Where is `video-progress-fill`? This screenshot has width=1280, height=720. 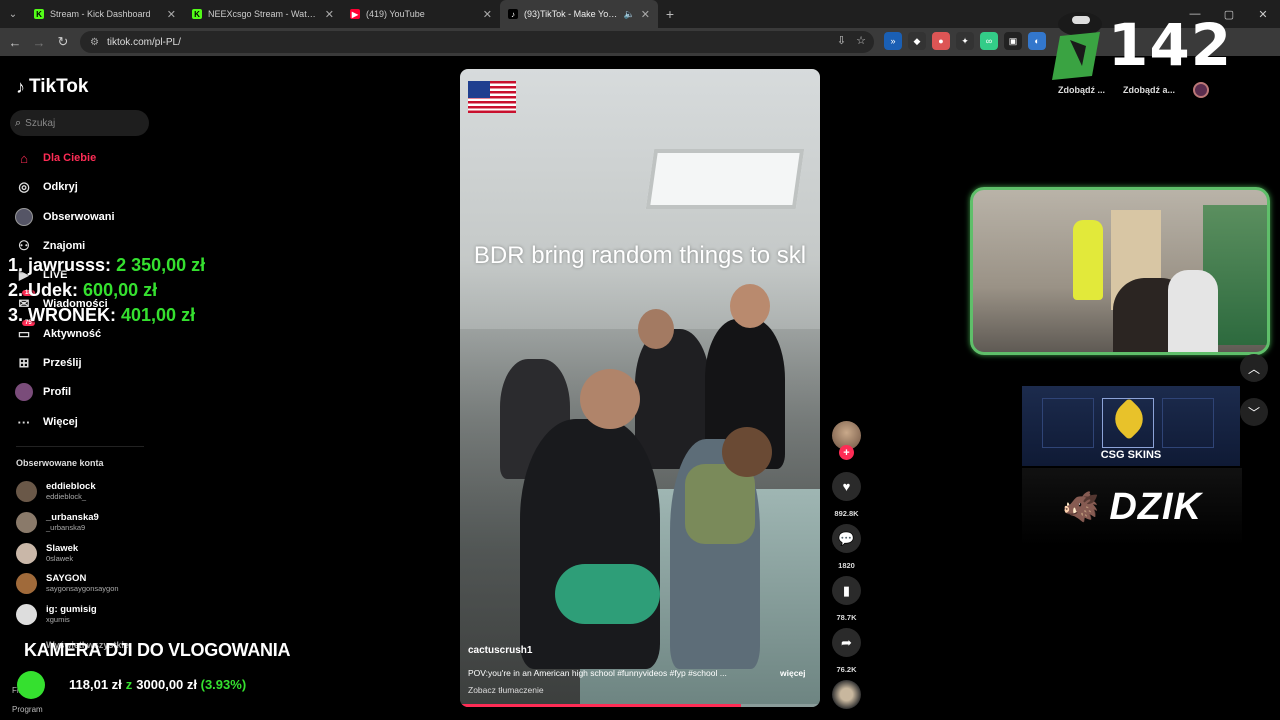
video-progress-fill is located at coordinates (600, 705).